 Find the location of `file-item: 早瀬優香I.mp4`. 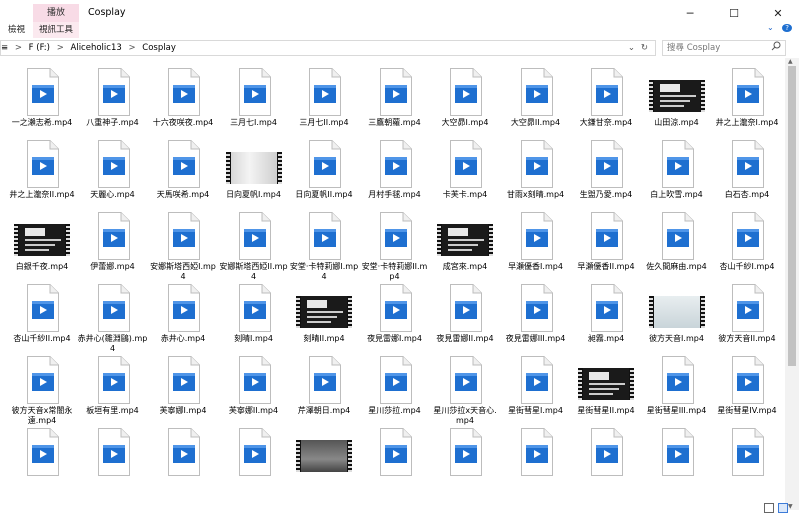

file-item: 早瀬優香I.mp4 is located at coordinates (536, 248).